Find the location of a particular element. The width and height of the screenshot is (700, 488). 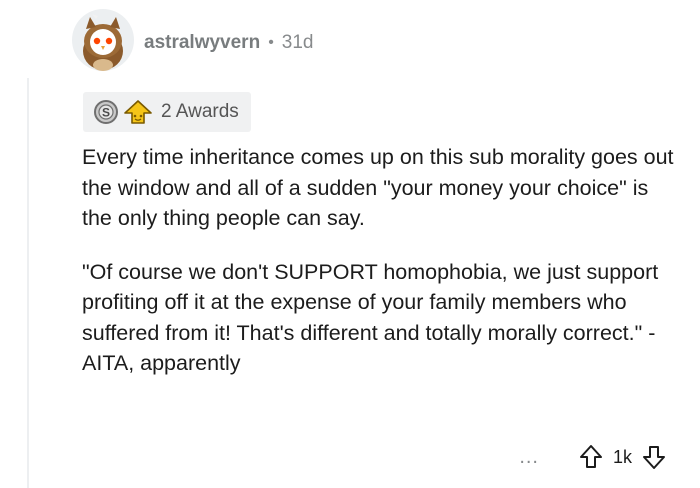

user-avatar is located at coordinates (103, 40).